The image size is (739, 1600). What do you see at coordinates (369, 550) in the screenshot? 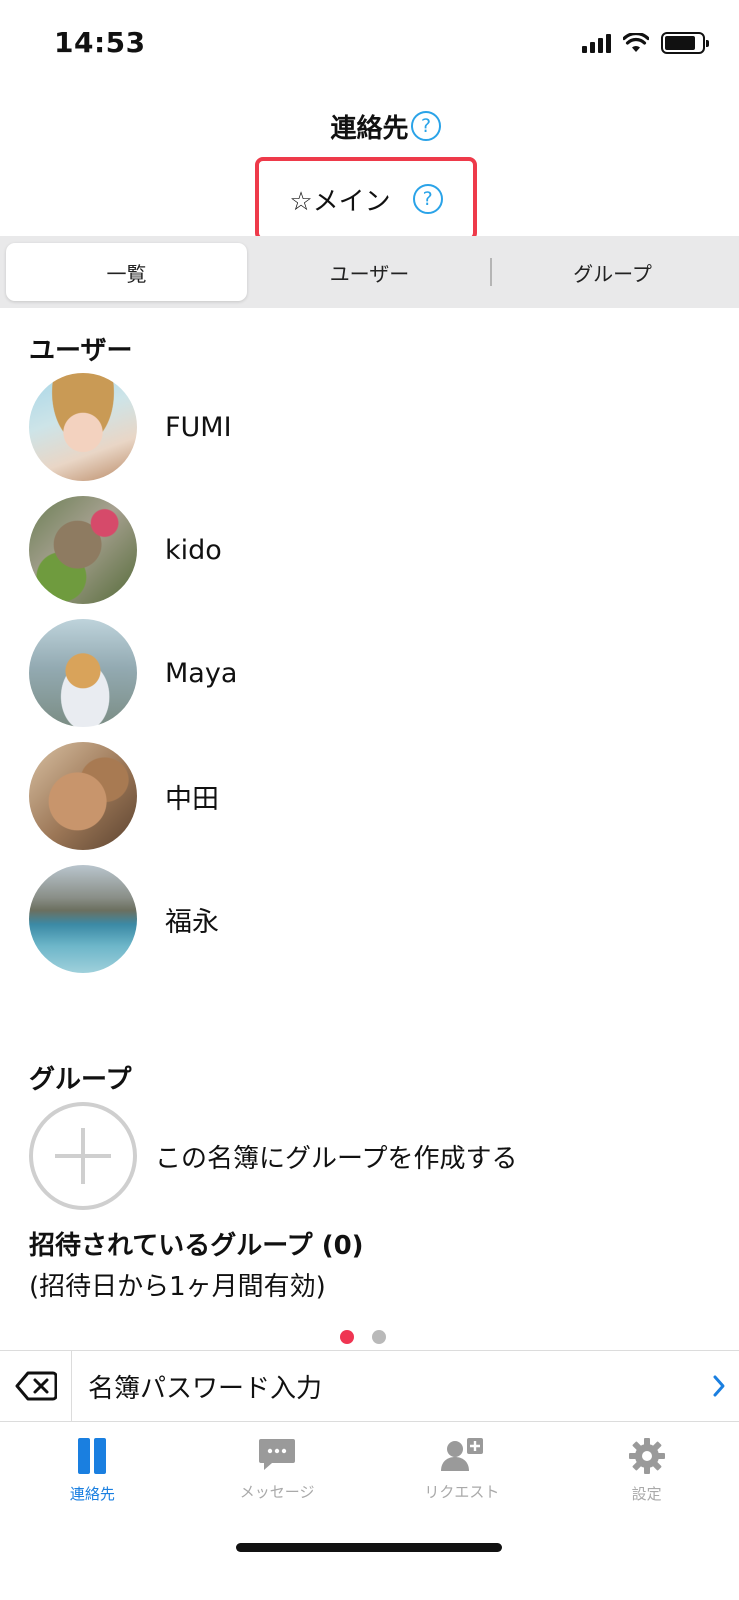
I see `user-row: kido` at bounding box center [369, 550].